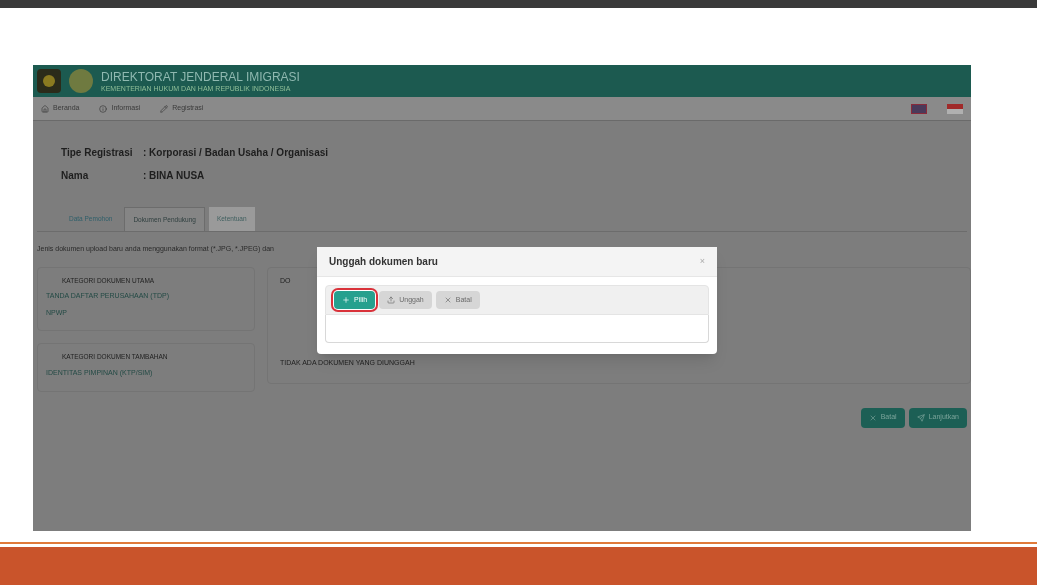  What do you see at coordinates (45, 108) in the screenshot?
I see `home-icon` at bounding box center [45, 108].